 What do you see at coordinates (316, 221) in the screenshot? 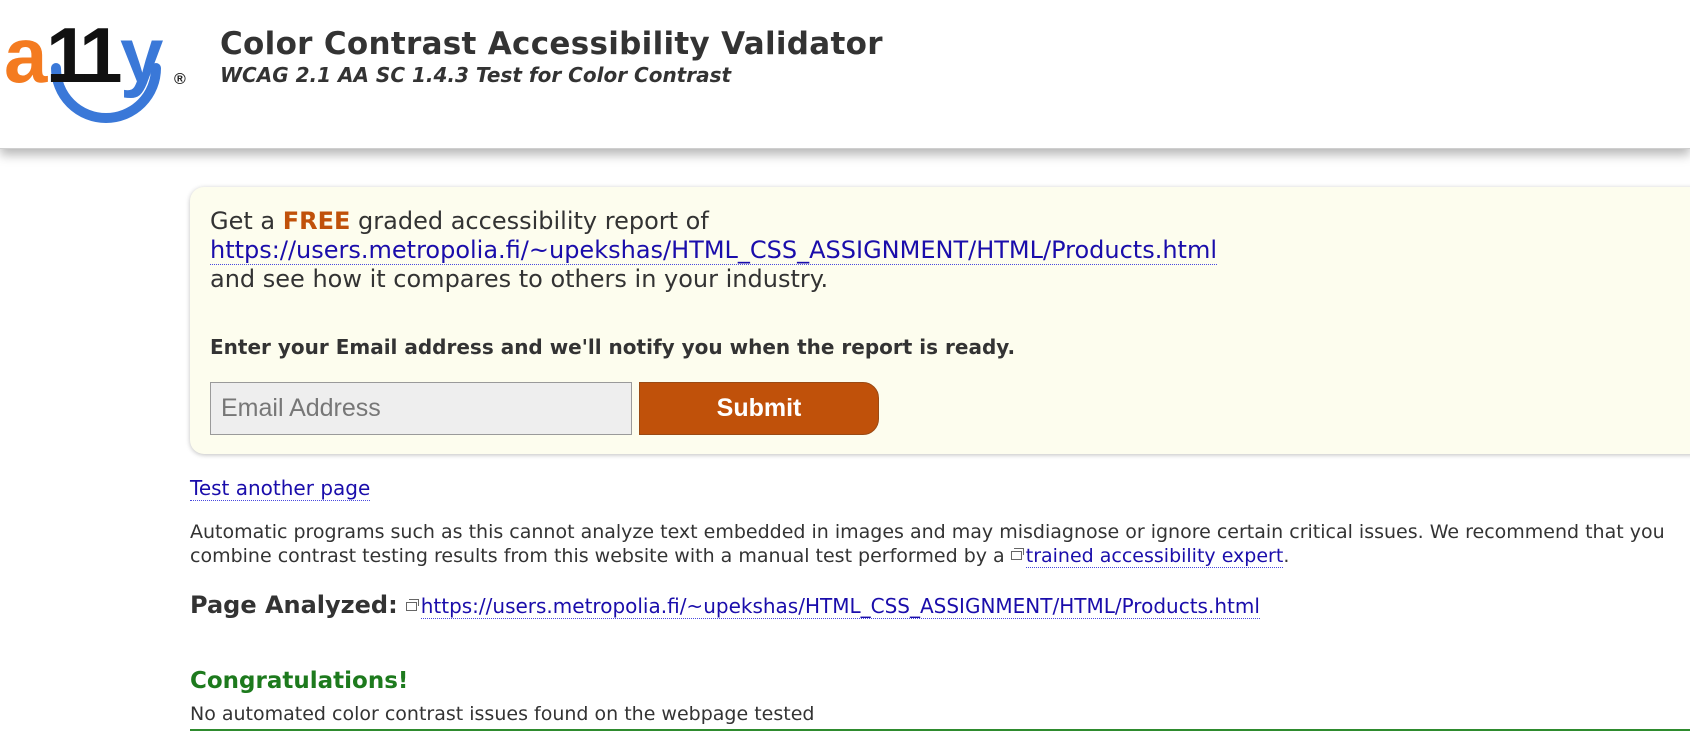
I see `free-label: FREE` at bounding box center [316, 221].